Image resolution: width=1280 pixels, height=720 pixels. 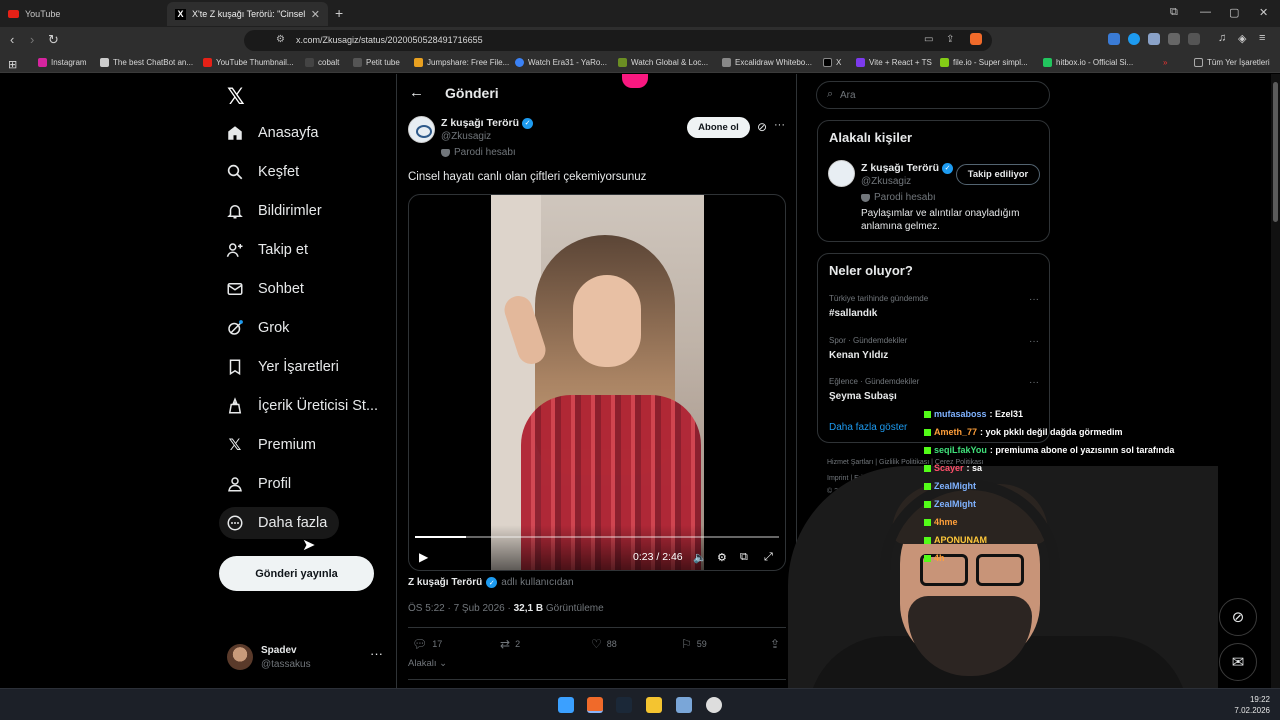 What do you see at coordinates (998, 174) in the screenshot?
I see `following-button: Takip ediliyor` at bounding box center [998, 174].